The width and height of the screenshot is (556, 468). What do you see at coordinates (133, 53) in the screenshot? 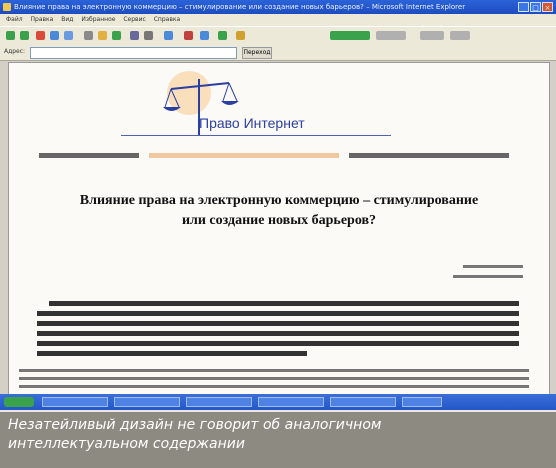
I see `address-input` at bounding box center [133, 53].